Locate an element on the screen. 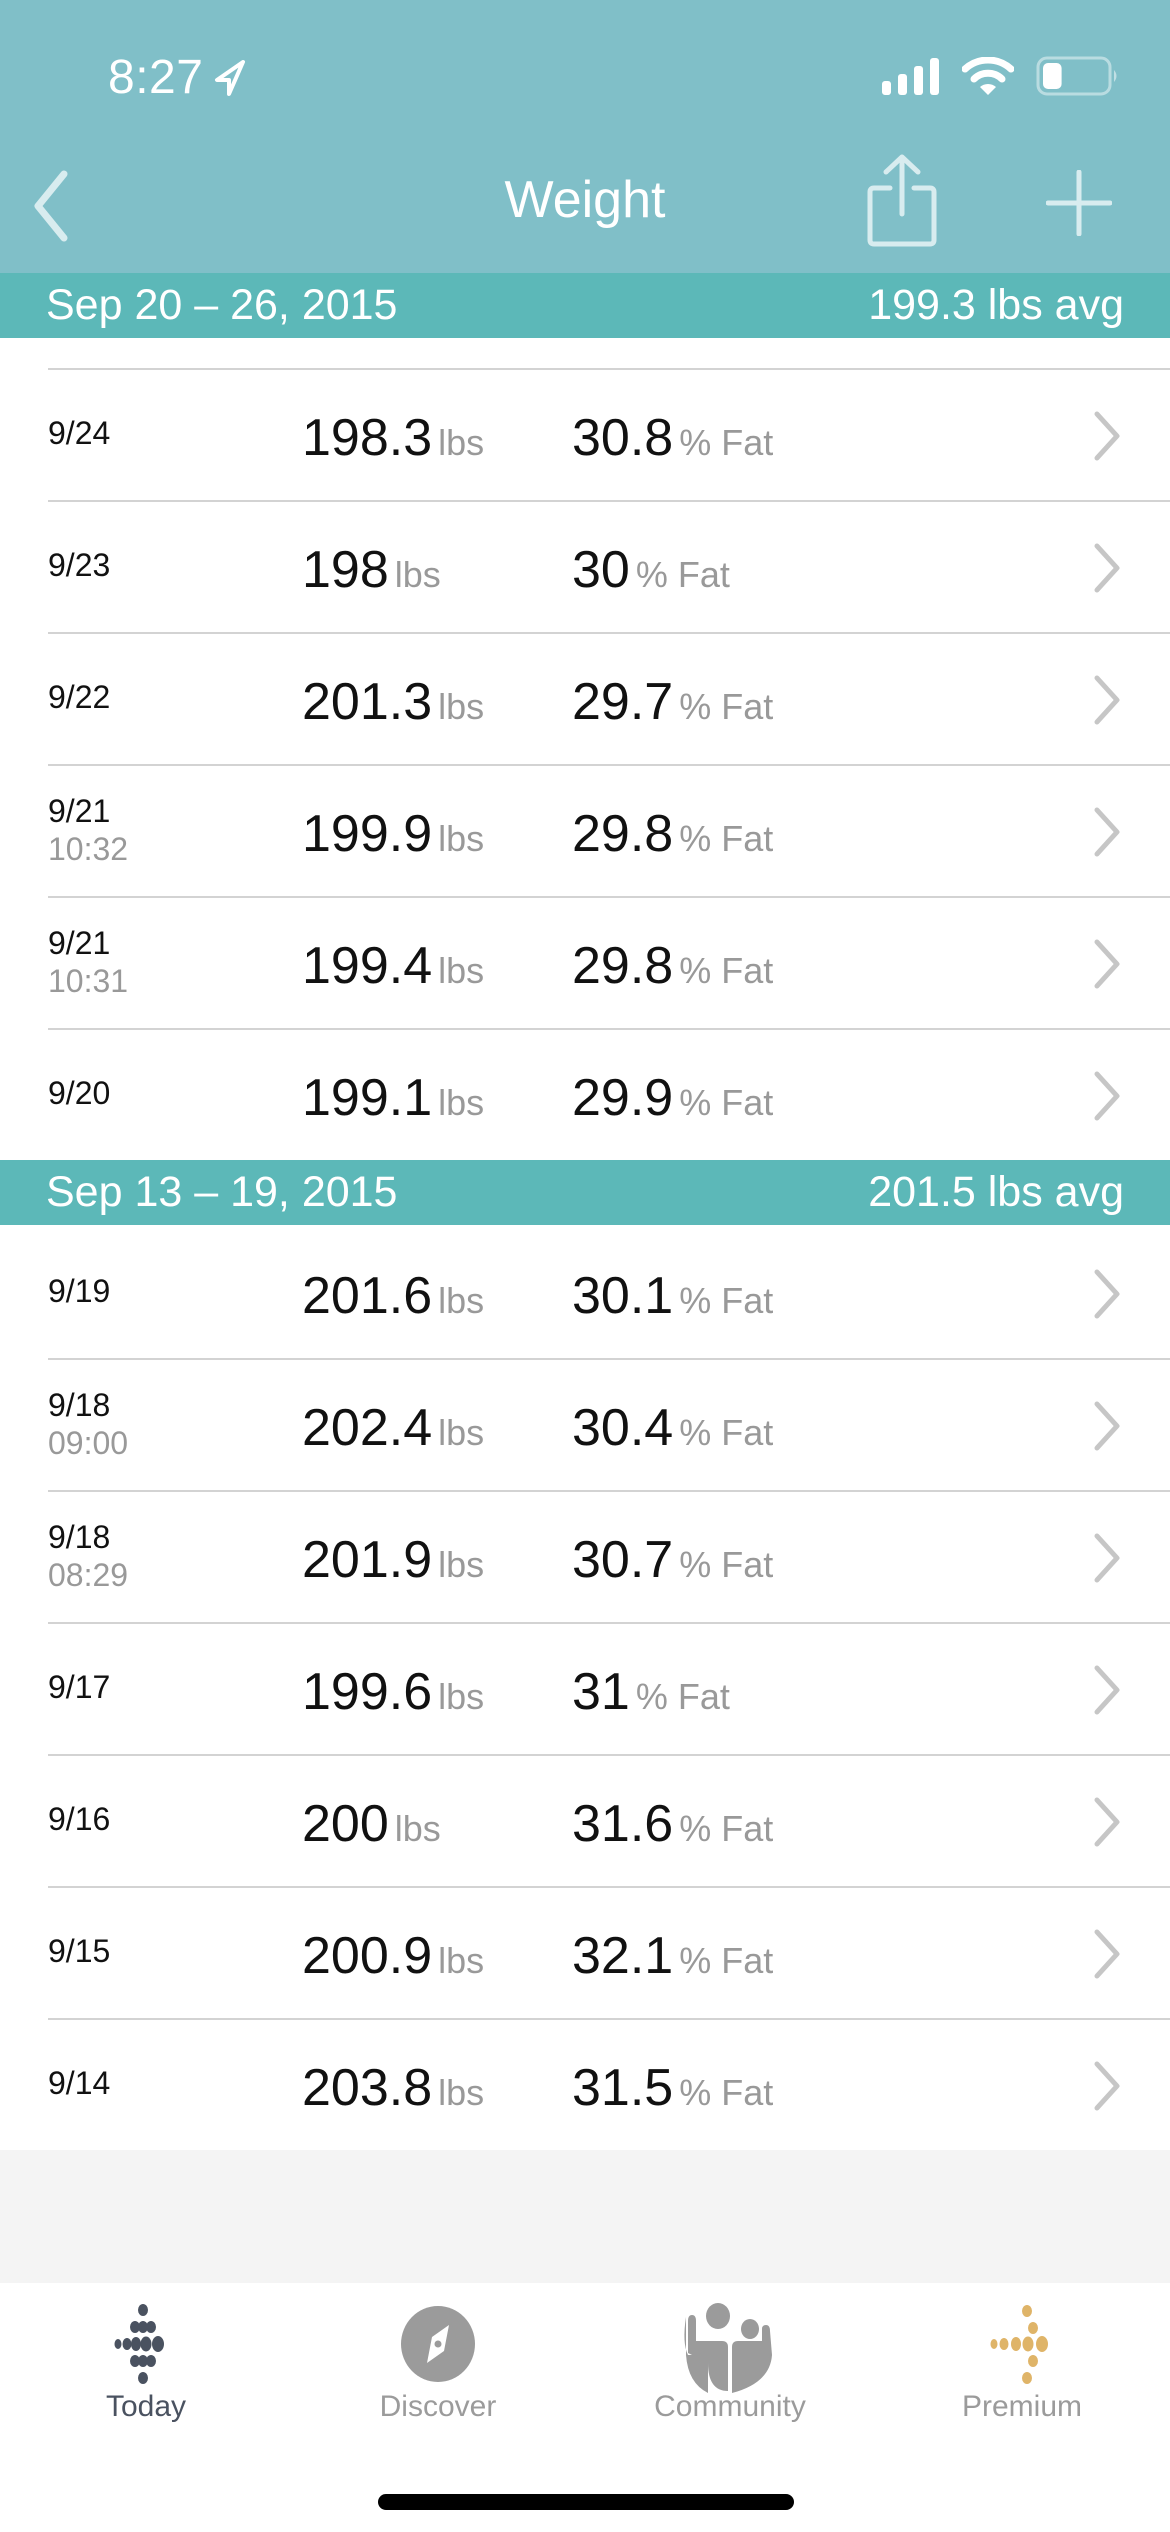 The width and height of the screenshot is (1170, 2532). weight-entry-row: 9/23 198 lbs 30% Fat is located at coordinates (585, 566).